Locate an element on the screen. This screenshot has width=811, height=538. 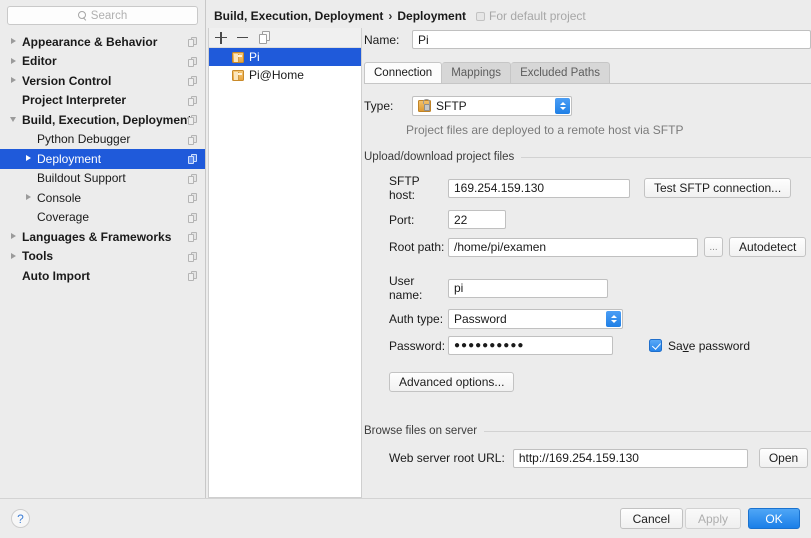
sidebar-item-languages-frameworks: Languages & Frameworks is located at coordinates (102, 237).